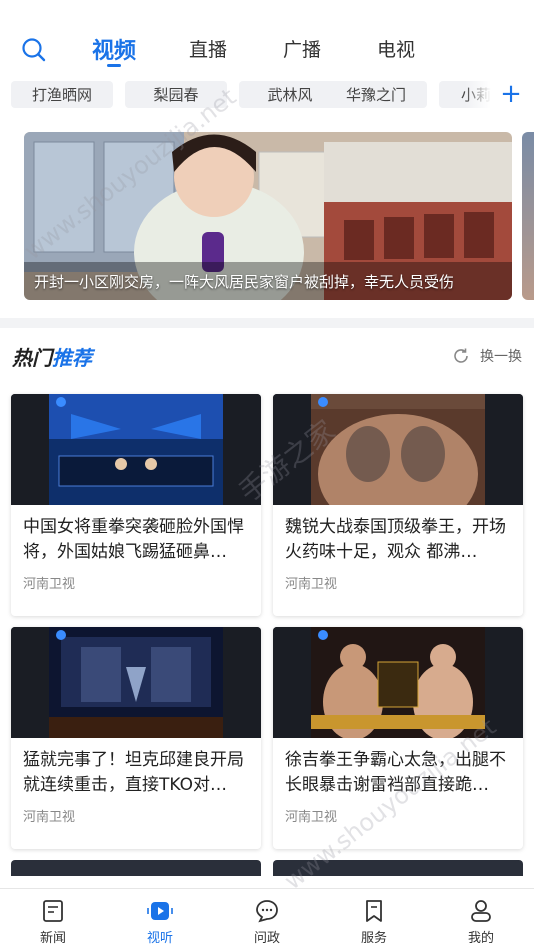  I want to click on video-card: 徐吉拳王争霸心太急，出腿不长眼暴击谢雷裆部直接跪… 河南卫视, so click(398, 738).